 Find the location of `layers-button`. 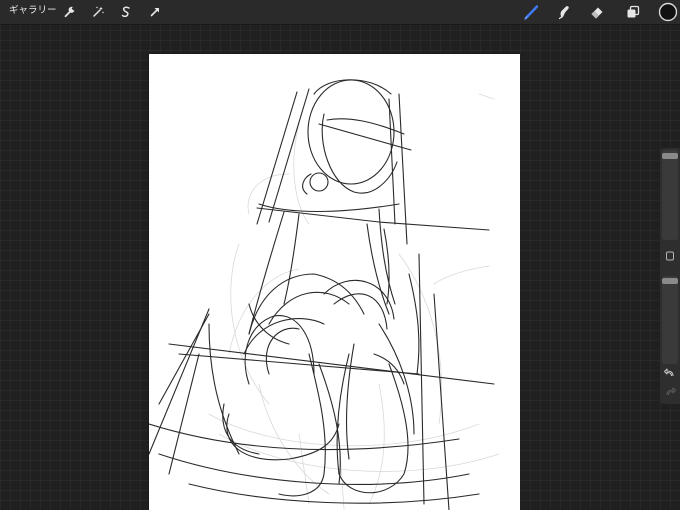

layers-button is located at coordinates (633, 12).